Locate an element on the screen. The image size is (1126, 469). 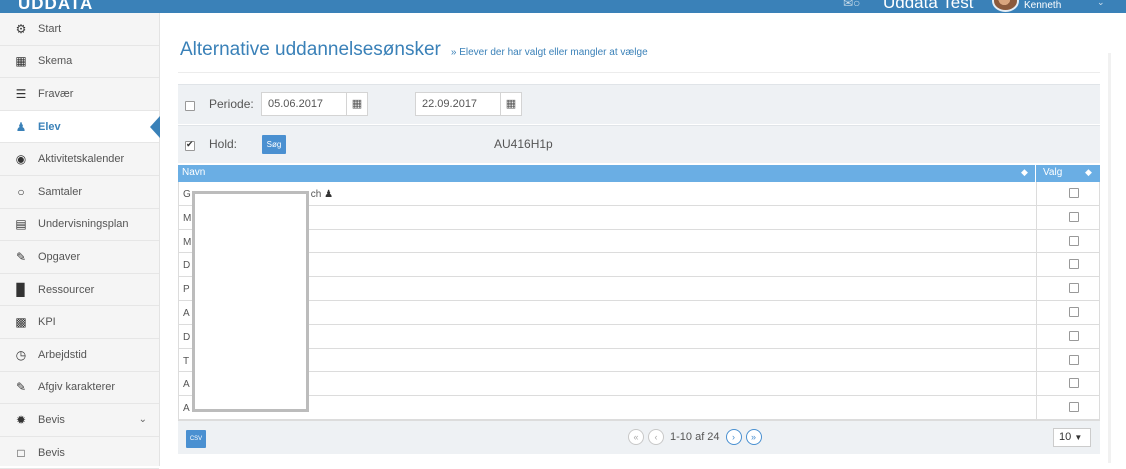
sidebar-item-label: Arbejdstid is located at coordinates (62, 354).